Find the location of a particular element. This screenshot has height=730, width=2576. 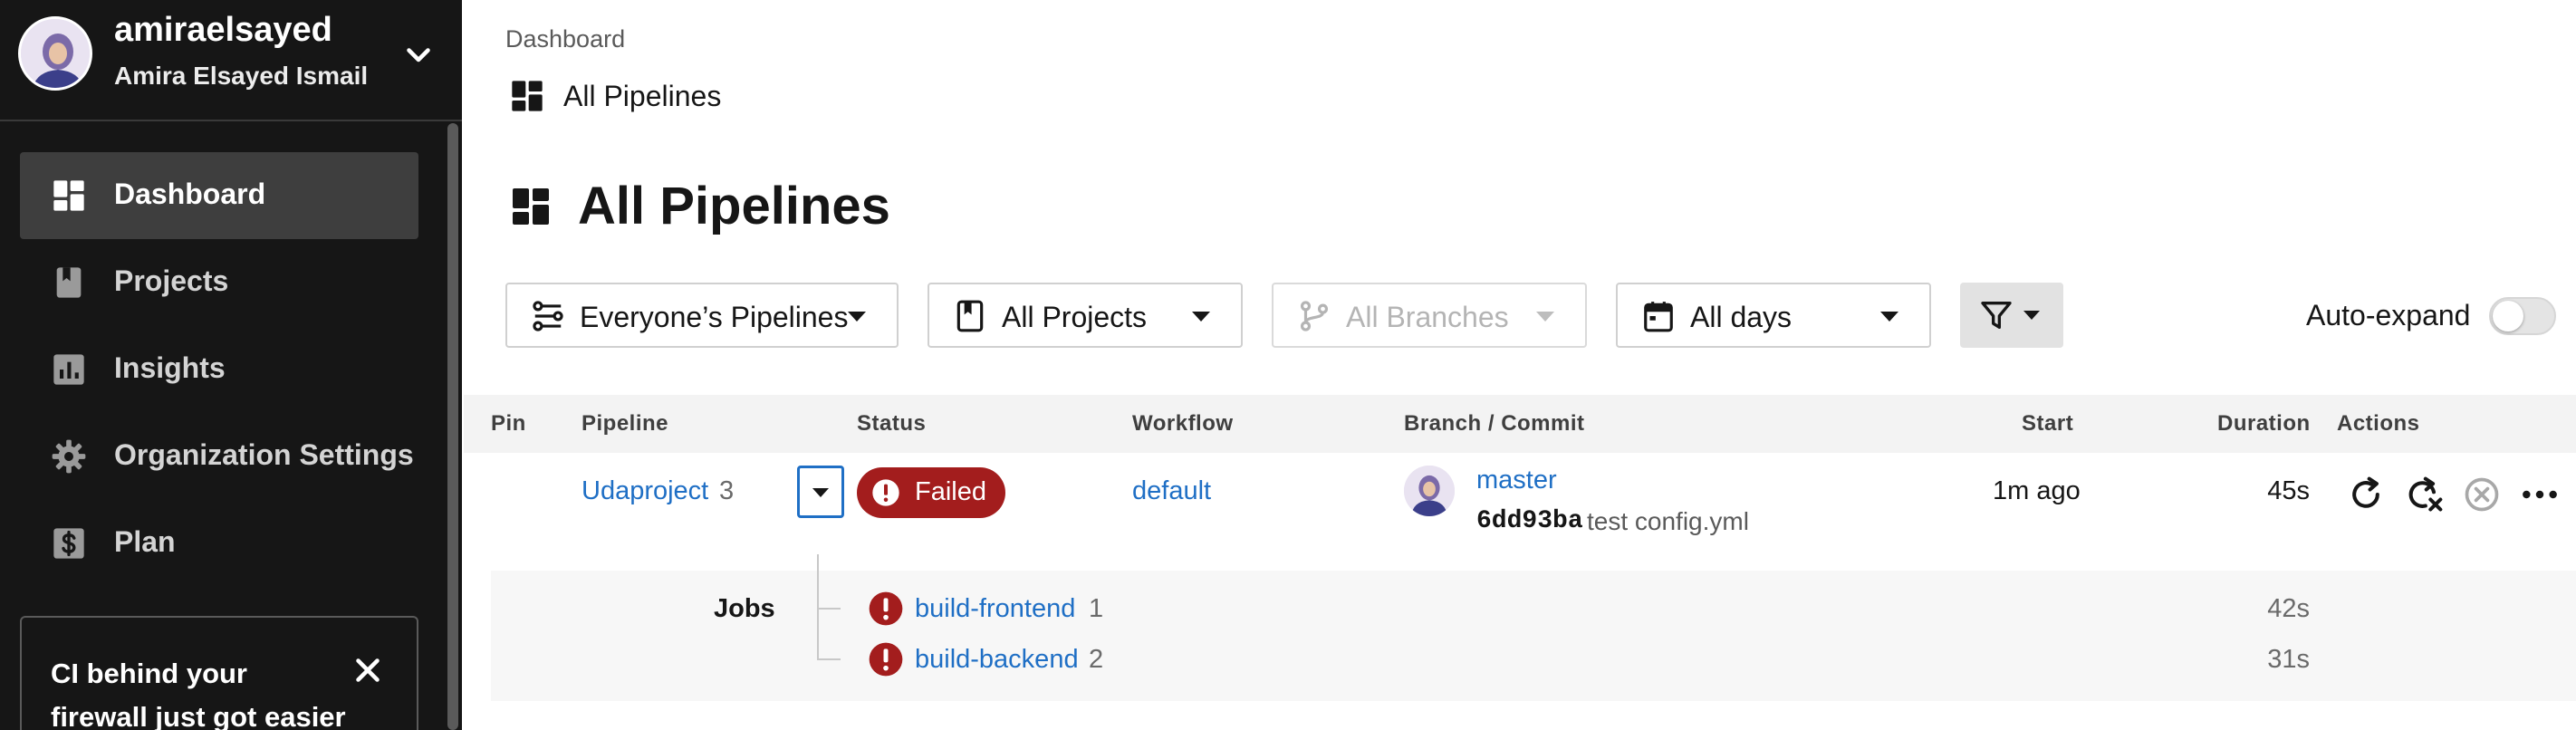

column-header-workflow: Workflow is located at coordinates (1183, 423).